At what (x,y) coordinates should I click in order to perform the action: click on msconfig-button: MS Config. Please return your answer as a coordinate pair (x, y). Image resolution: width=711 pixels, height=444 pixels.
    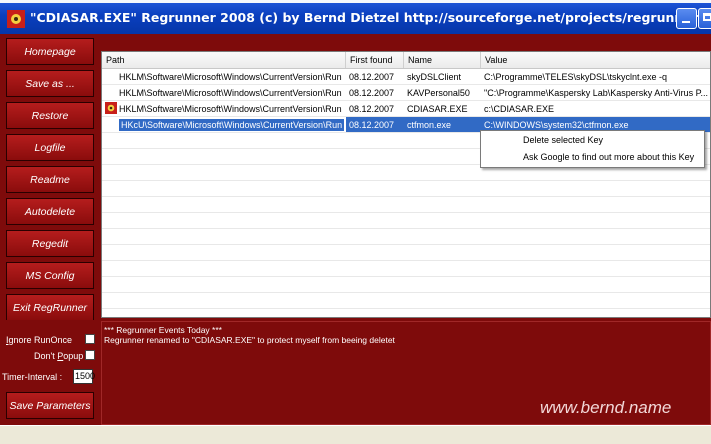
    Looking at the image, I should click on (50, 275).